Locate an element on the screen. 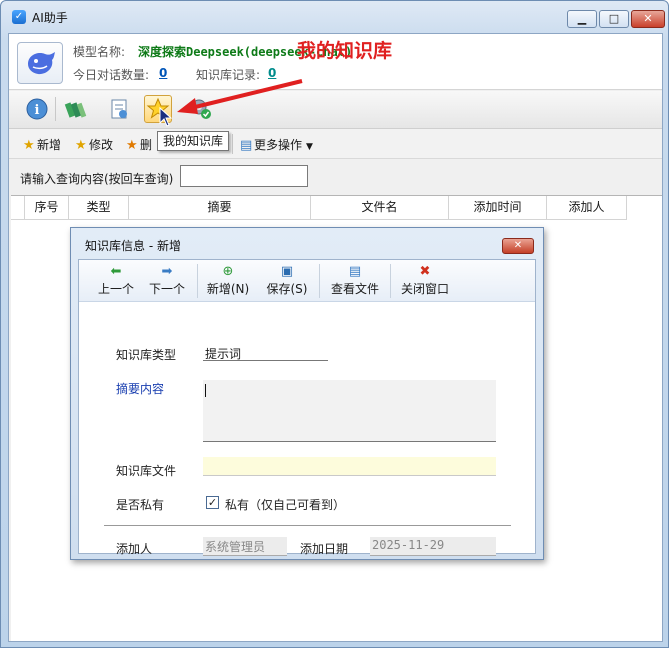 This screenshot has height=648, width=669. edit-action: ★ 修改 is located at coordinates (94, 144).